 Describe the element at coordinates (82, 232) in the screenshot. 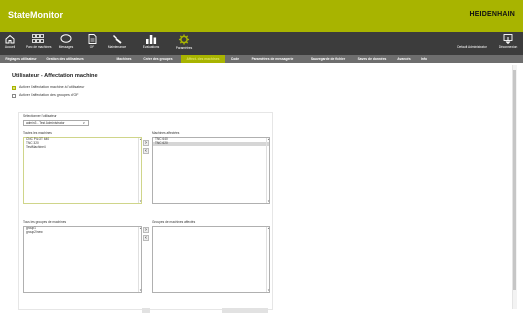

I see `list-item: group2/new` at that location.